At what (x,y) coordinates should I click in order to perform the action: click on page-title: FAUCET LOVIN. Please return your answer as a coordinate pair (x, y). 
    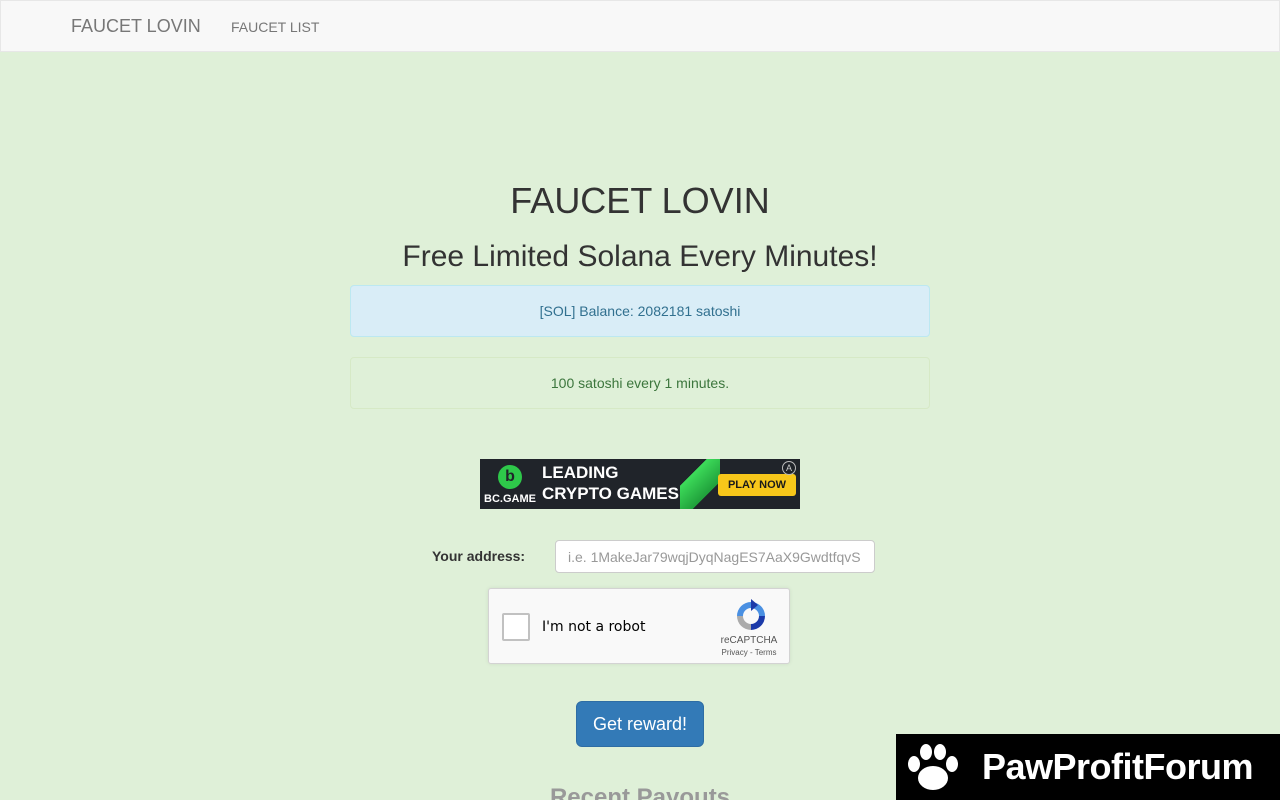
    Looking at the image, I should click on (640, 200).